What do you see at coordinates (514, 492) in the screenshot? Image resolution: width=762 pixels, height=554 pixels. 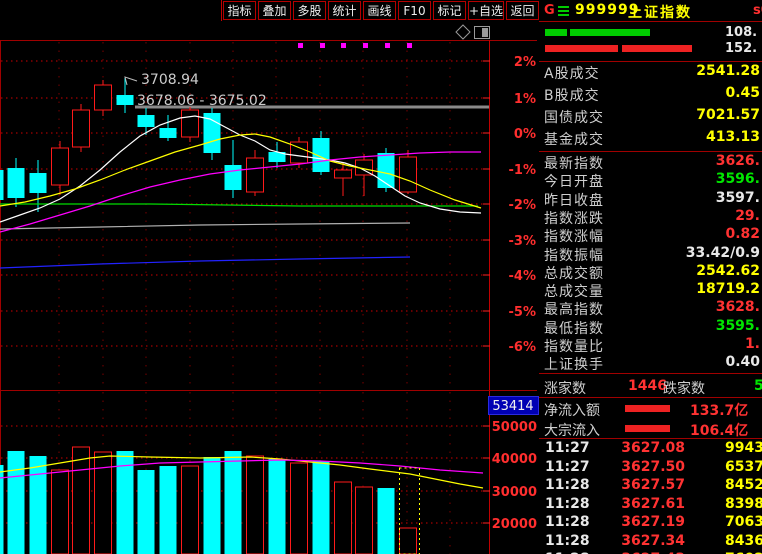 I see `vol-axis-label: 30000` at bounding box center [514, 492].